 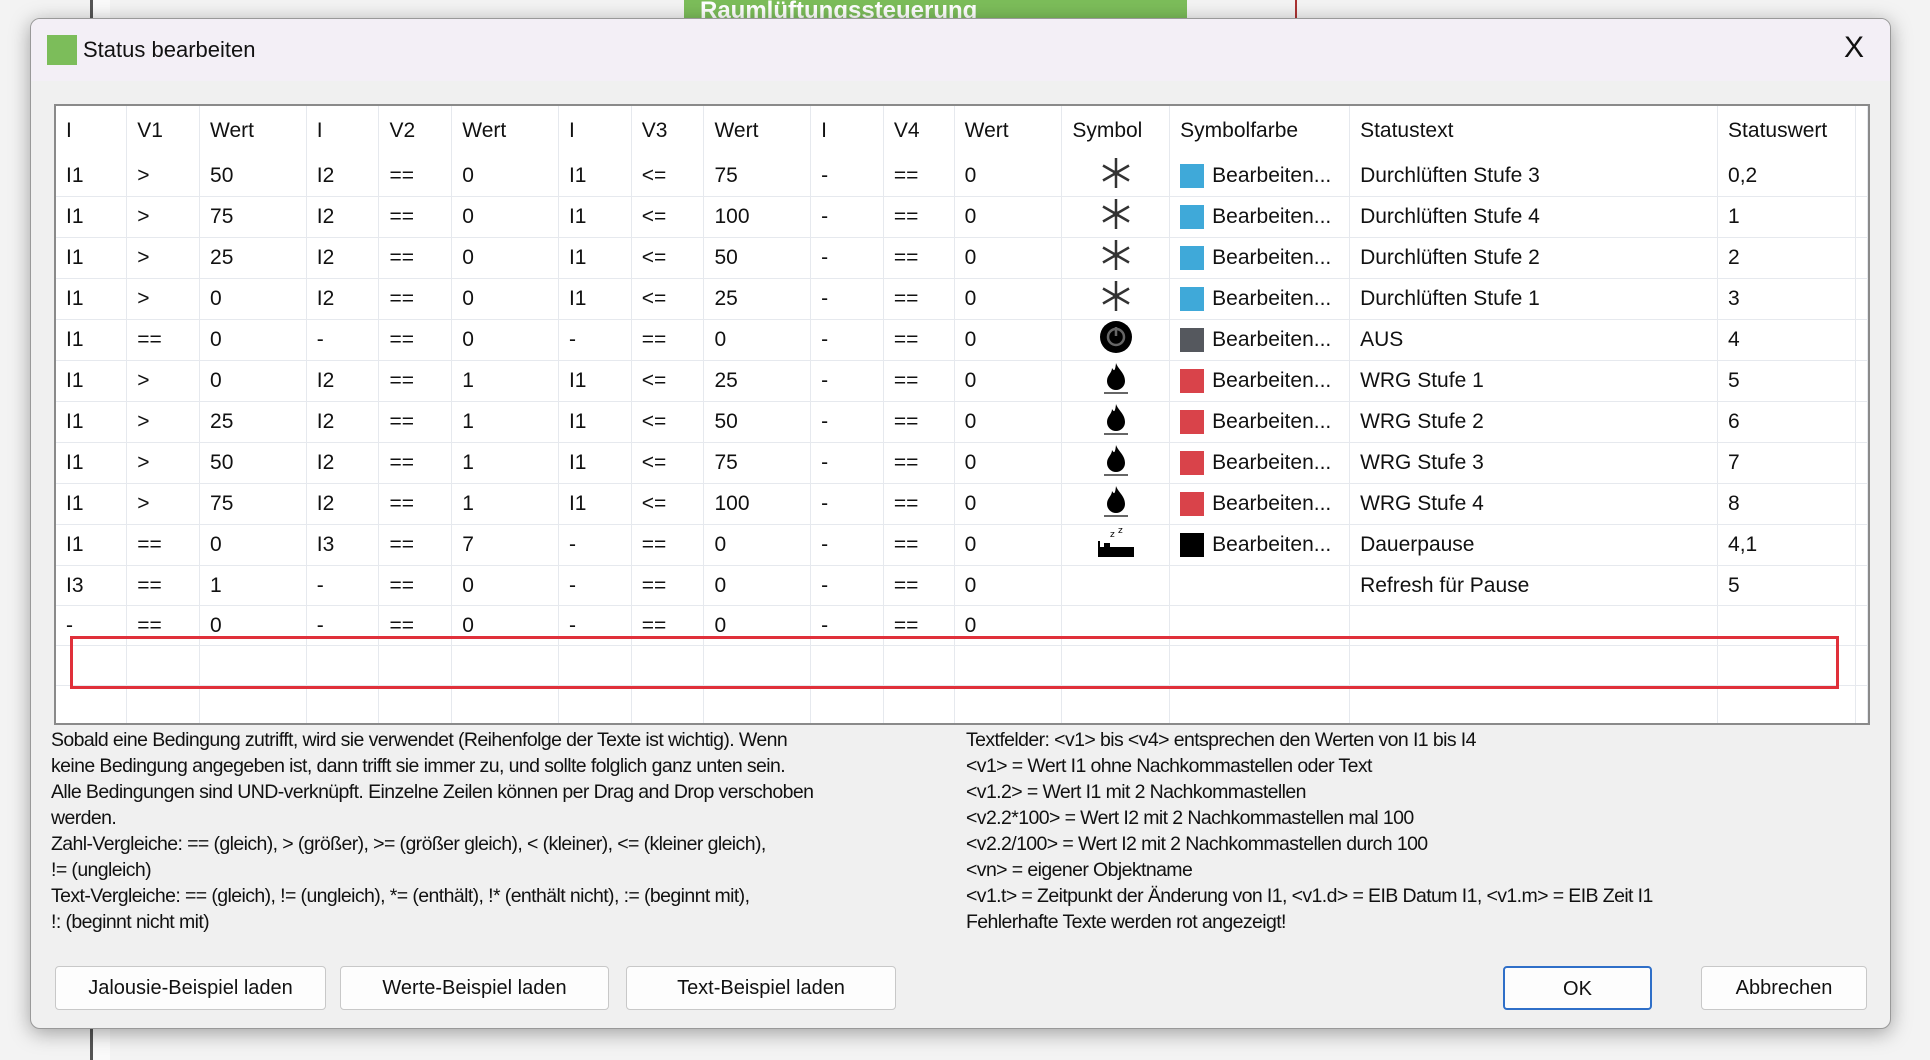 What do you see at coordinates (757, 422) in the screenshot?
I see `cell: 50` at bounding box center [757, 422].